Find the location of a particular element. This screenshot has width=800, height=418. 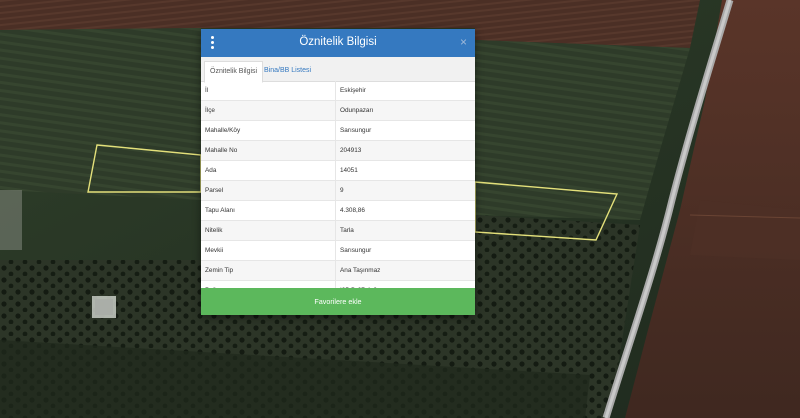

attribute-value: Eskişehir is located at coordinates (353, 90).